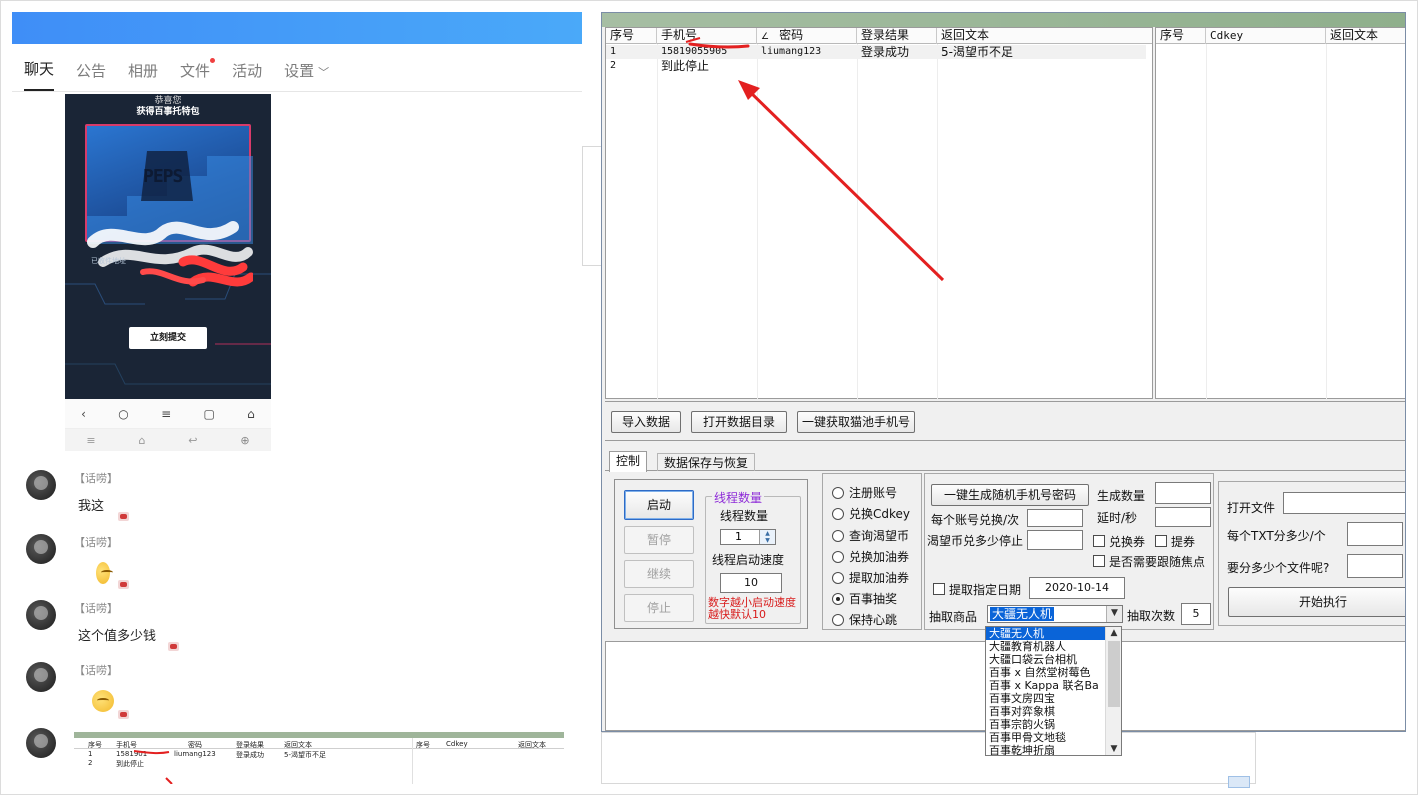  What do you see at coordinates (739, 422) in the screenshot?
I see `open-data-dir-button: 打开数据目录` at bounding box center [739, 422].